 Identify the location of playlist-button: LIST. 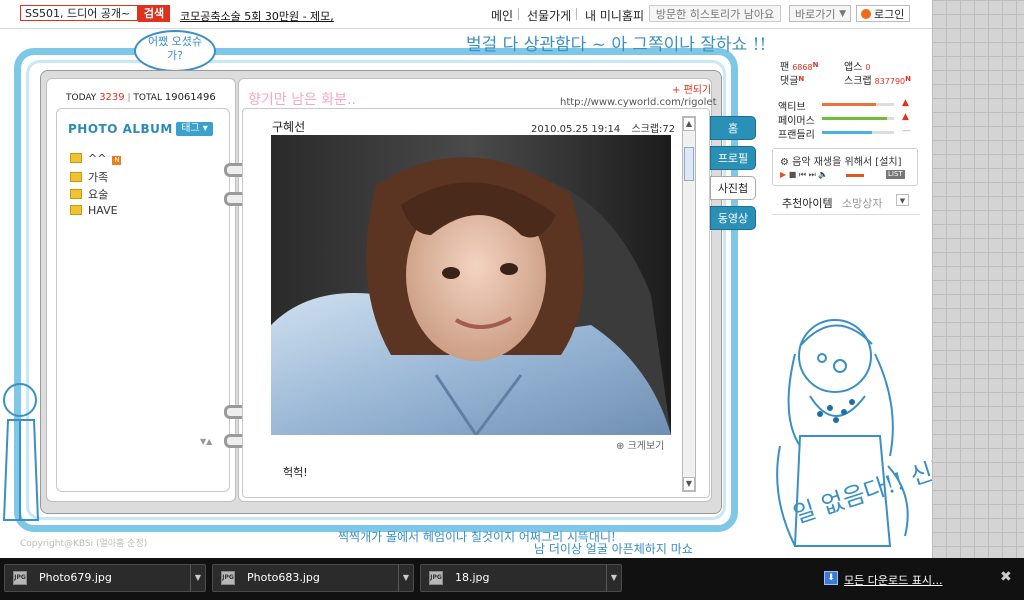
(895, 174).